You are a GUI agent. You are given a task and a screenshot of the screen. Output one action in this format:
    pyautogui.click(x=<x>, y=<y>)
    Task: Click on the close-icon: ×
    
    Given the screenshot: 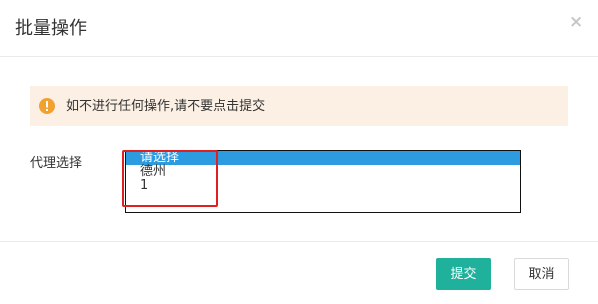 What is the action you would take?
    pyautogui.click(x=576, y=22)
    